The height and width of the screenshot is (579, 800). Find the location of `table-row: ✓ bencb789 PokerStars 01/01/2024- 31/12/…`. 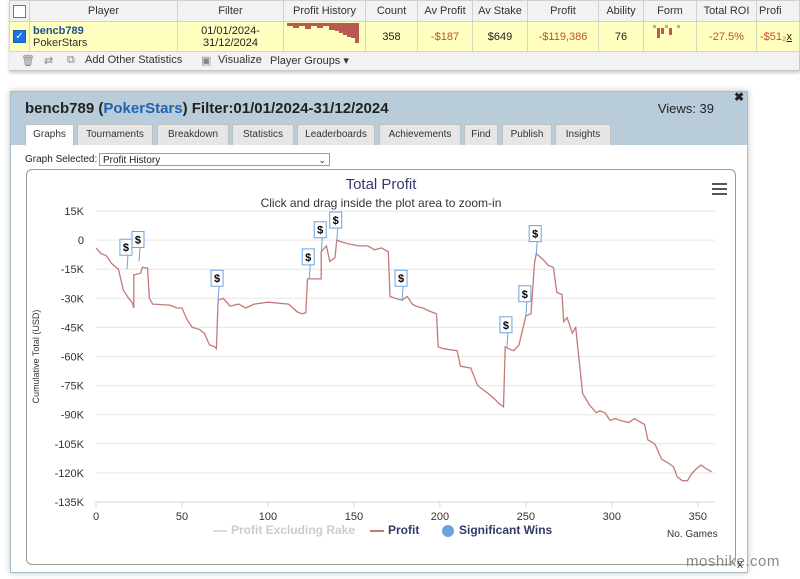

table-row: ✓ bencb789 PokerStars 01/01/2024- 31/12/… is located at coordinates (404, 36).